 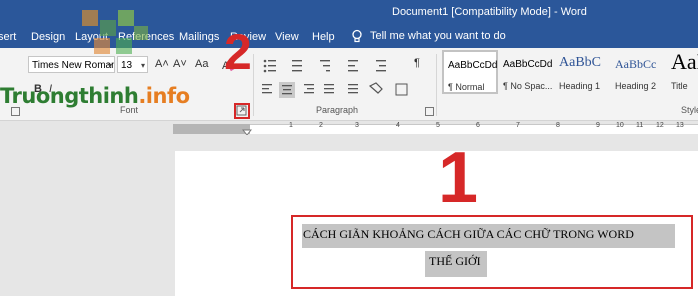 What do you see at coordinates (115, 32) in the screenshot?
I see `watermark-logo` at bounding box center [115, 32].